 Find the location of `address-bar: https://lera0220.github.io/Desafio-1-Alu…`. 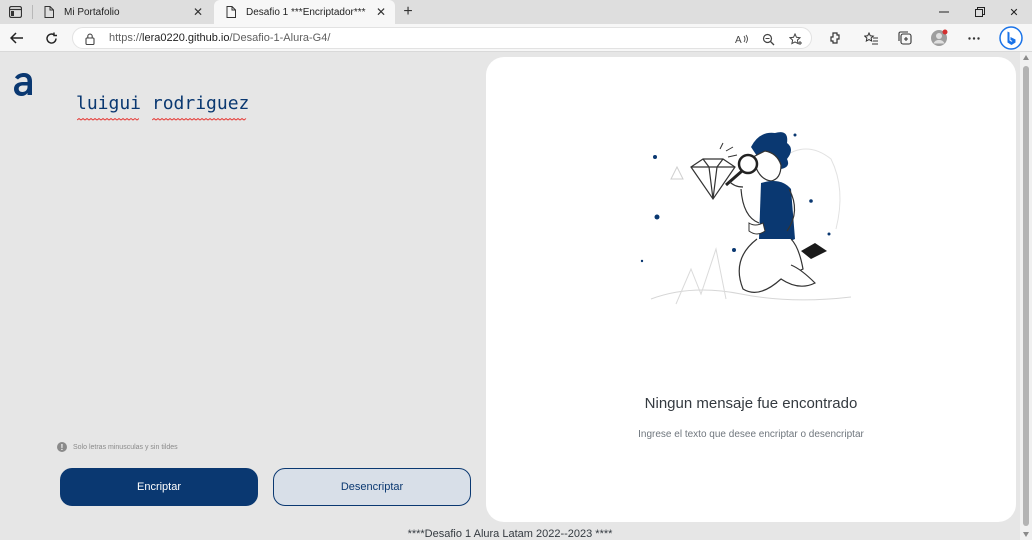

address-bar: https://lera0220.github.io/Desafio-1-Alu… is located at coordinates (442, 38).